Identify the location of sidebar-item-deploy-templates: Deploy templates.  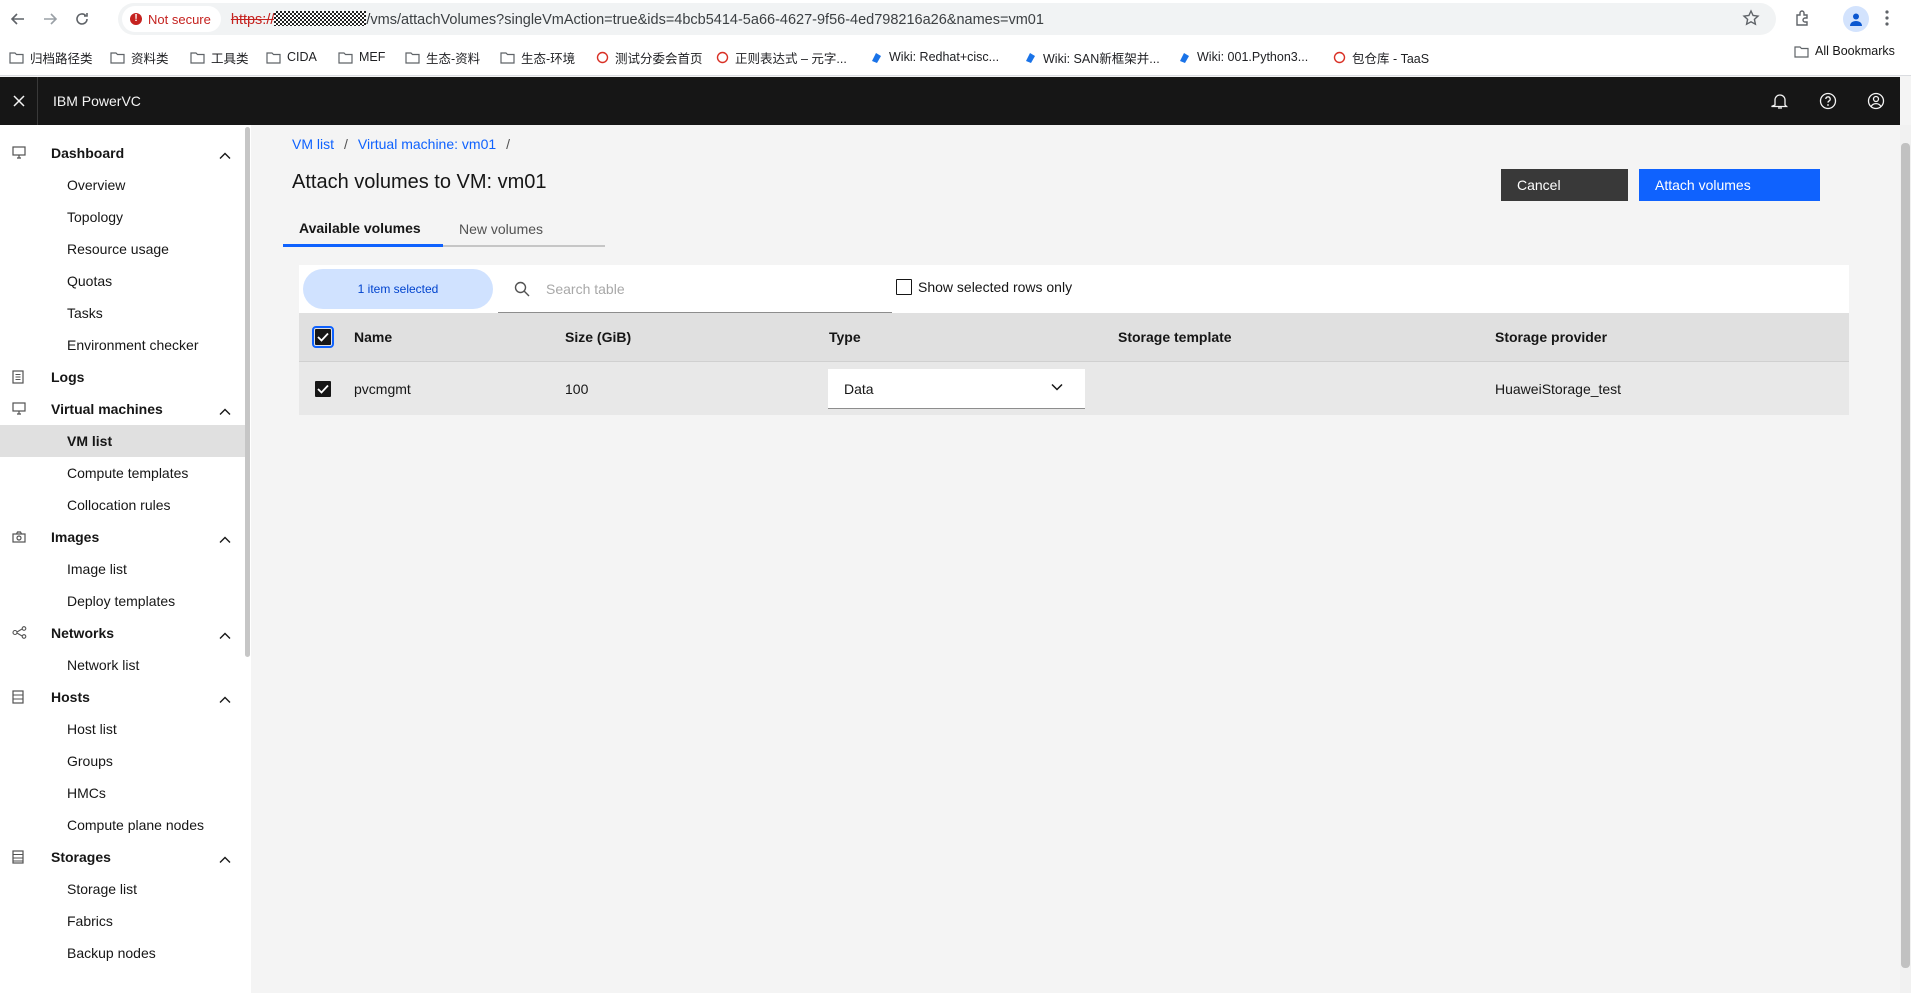
(122, 601).